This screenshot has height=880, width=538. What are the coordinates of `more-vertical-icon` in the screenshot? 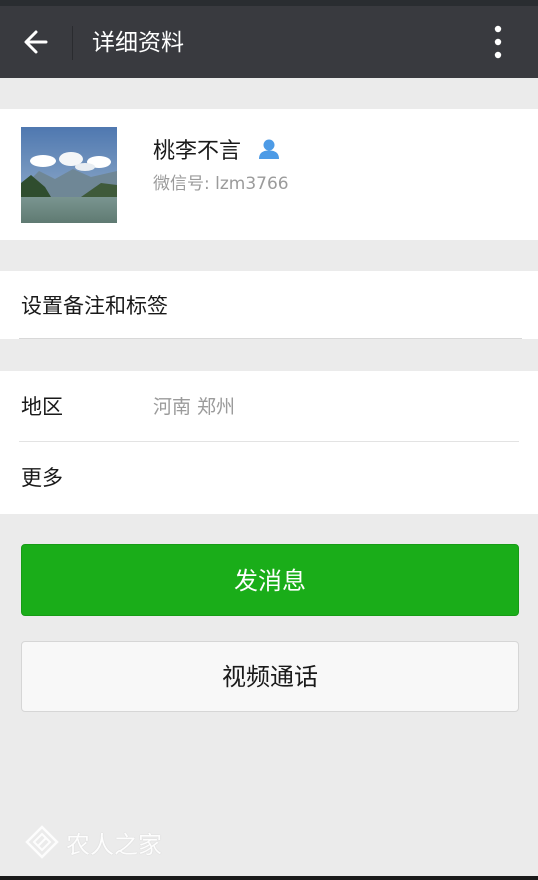 It's located at (498, 42).